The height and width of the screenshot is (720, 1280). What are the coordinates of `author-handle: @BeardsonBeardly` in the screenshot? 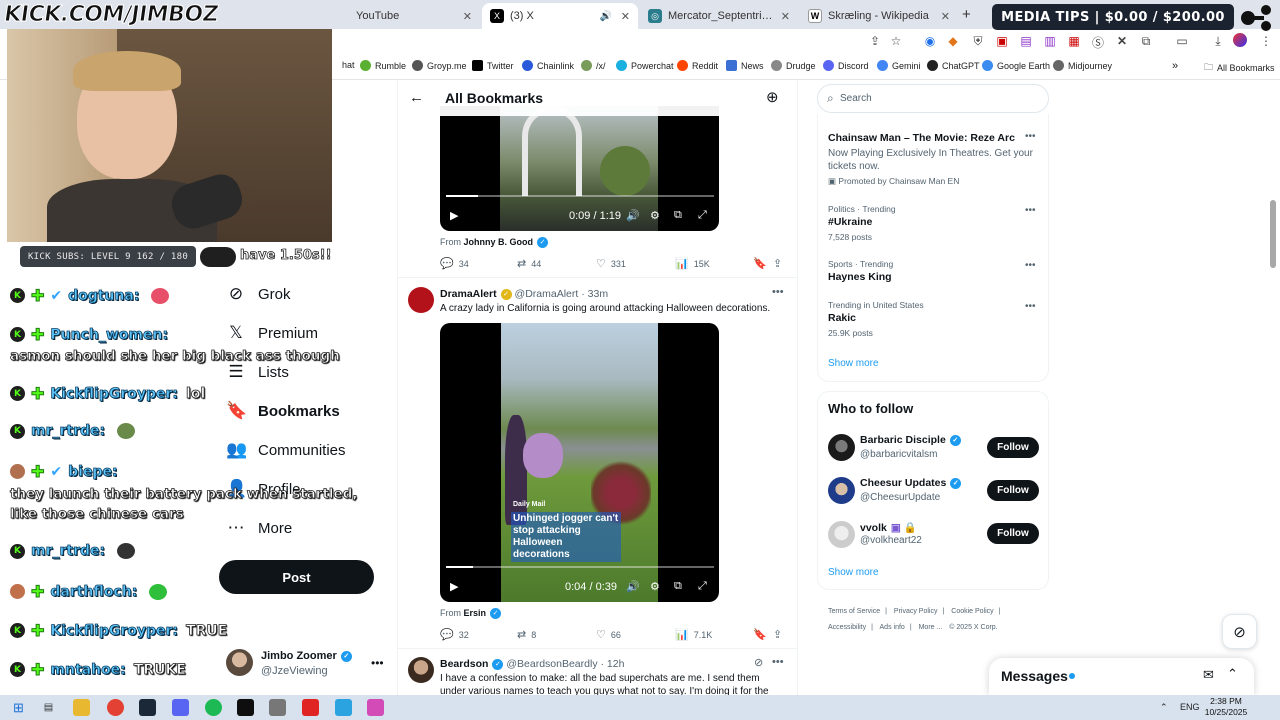 It's located at (551, 664).